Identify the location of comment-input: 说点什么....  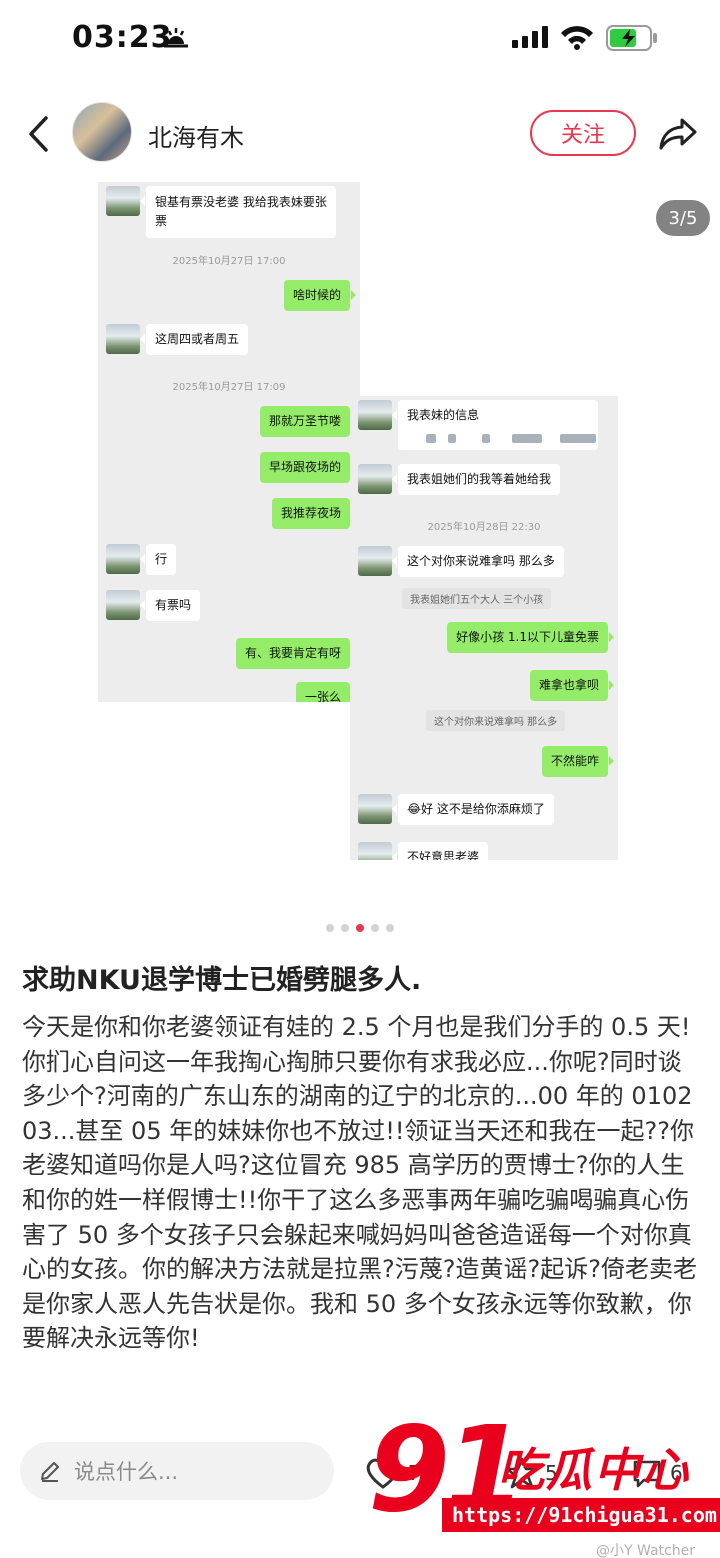
(177, 1471).